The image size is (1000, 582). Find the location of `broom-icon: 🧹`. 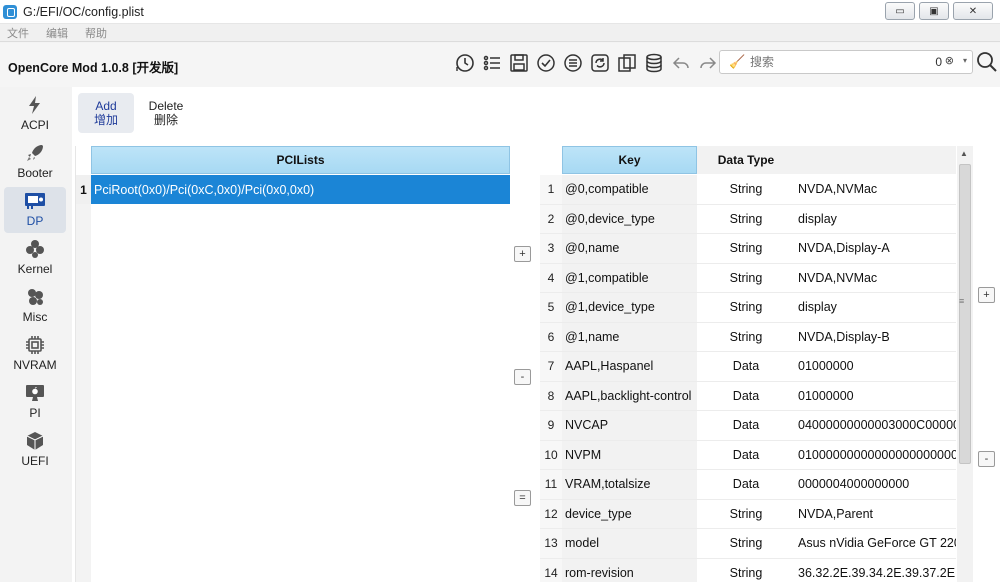

broom-icon: 🧹 is located at coordinates (737, 62).